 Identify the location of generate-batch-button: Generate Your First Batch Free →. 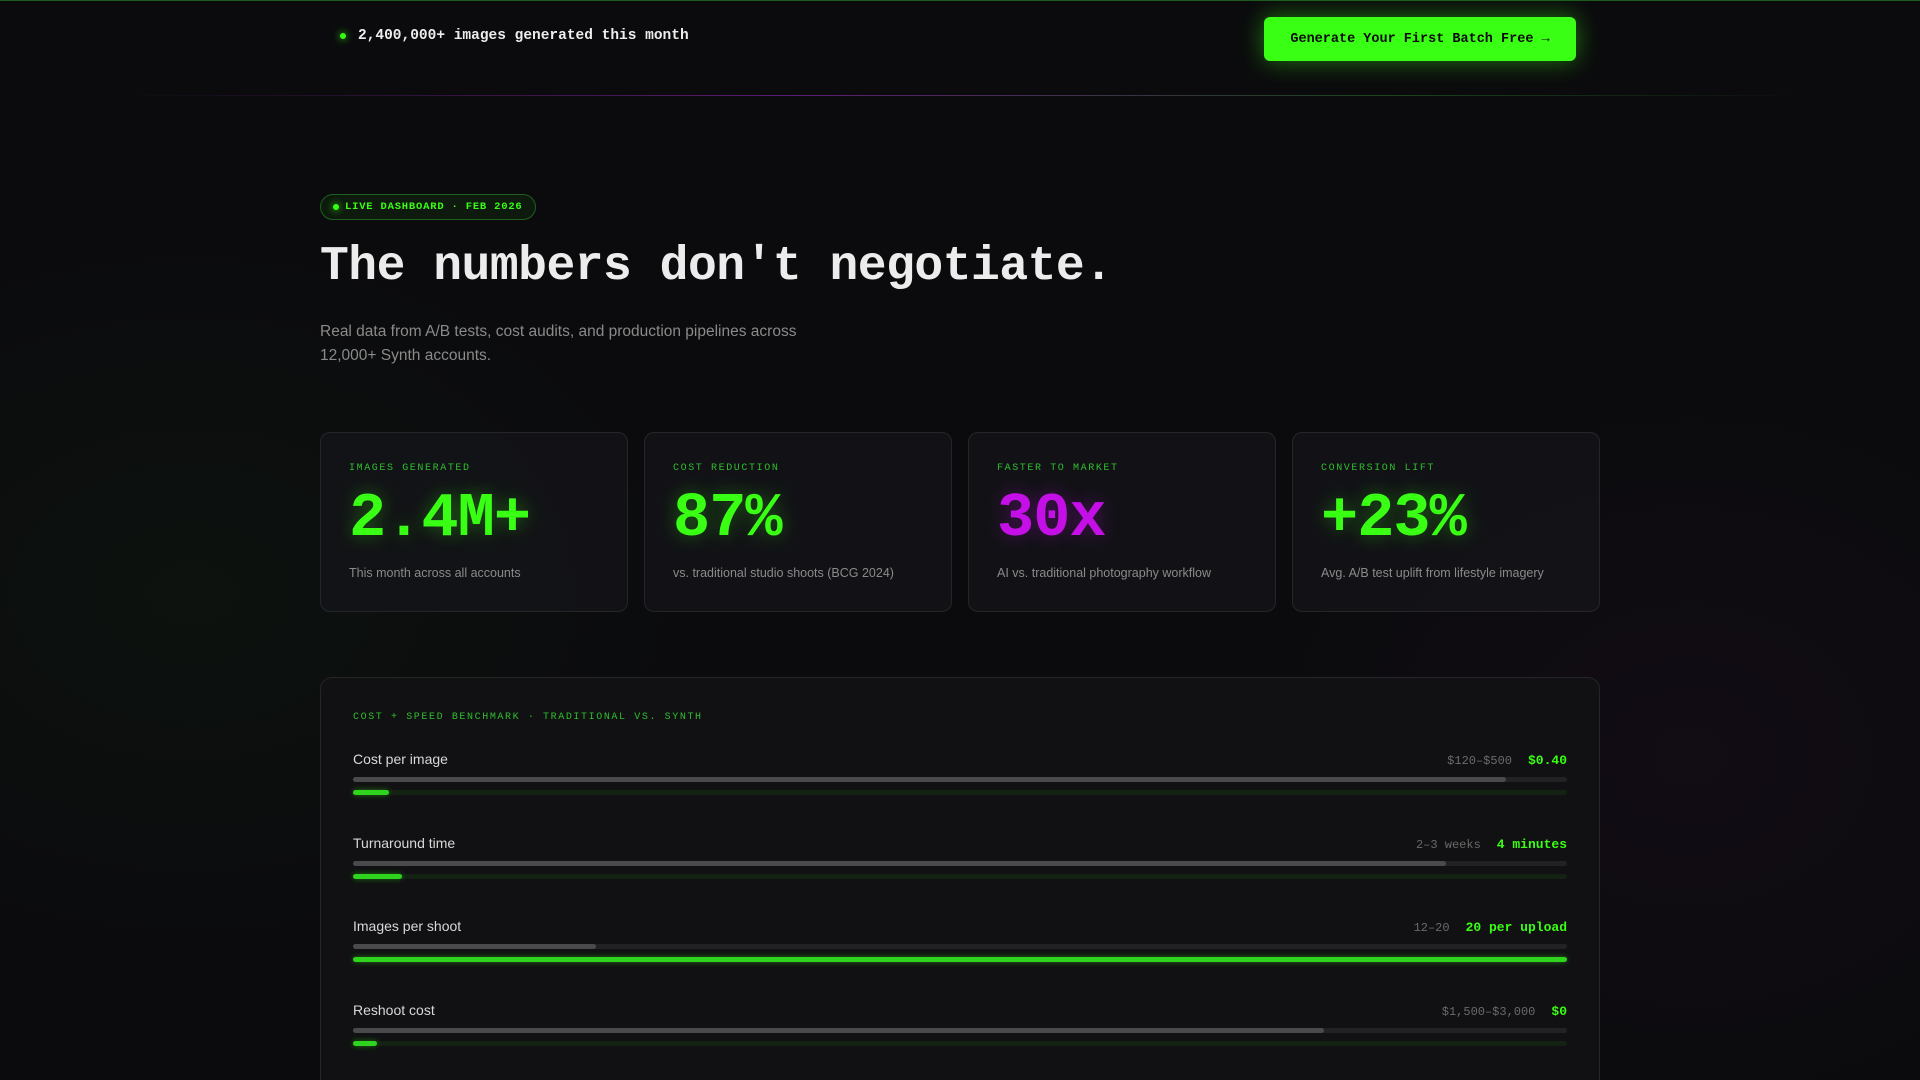
(1420, 39).